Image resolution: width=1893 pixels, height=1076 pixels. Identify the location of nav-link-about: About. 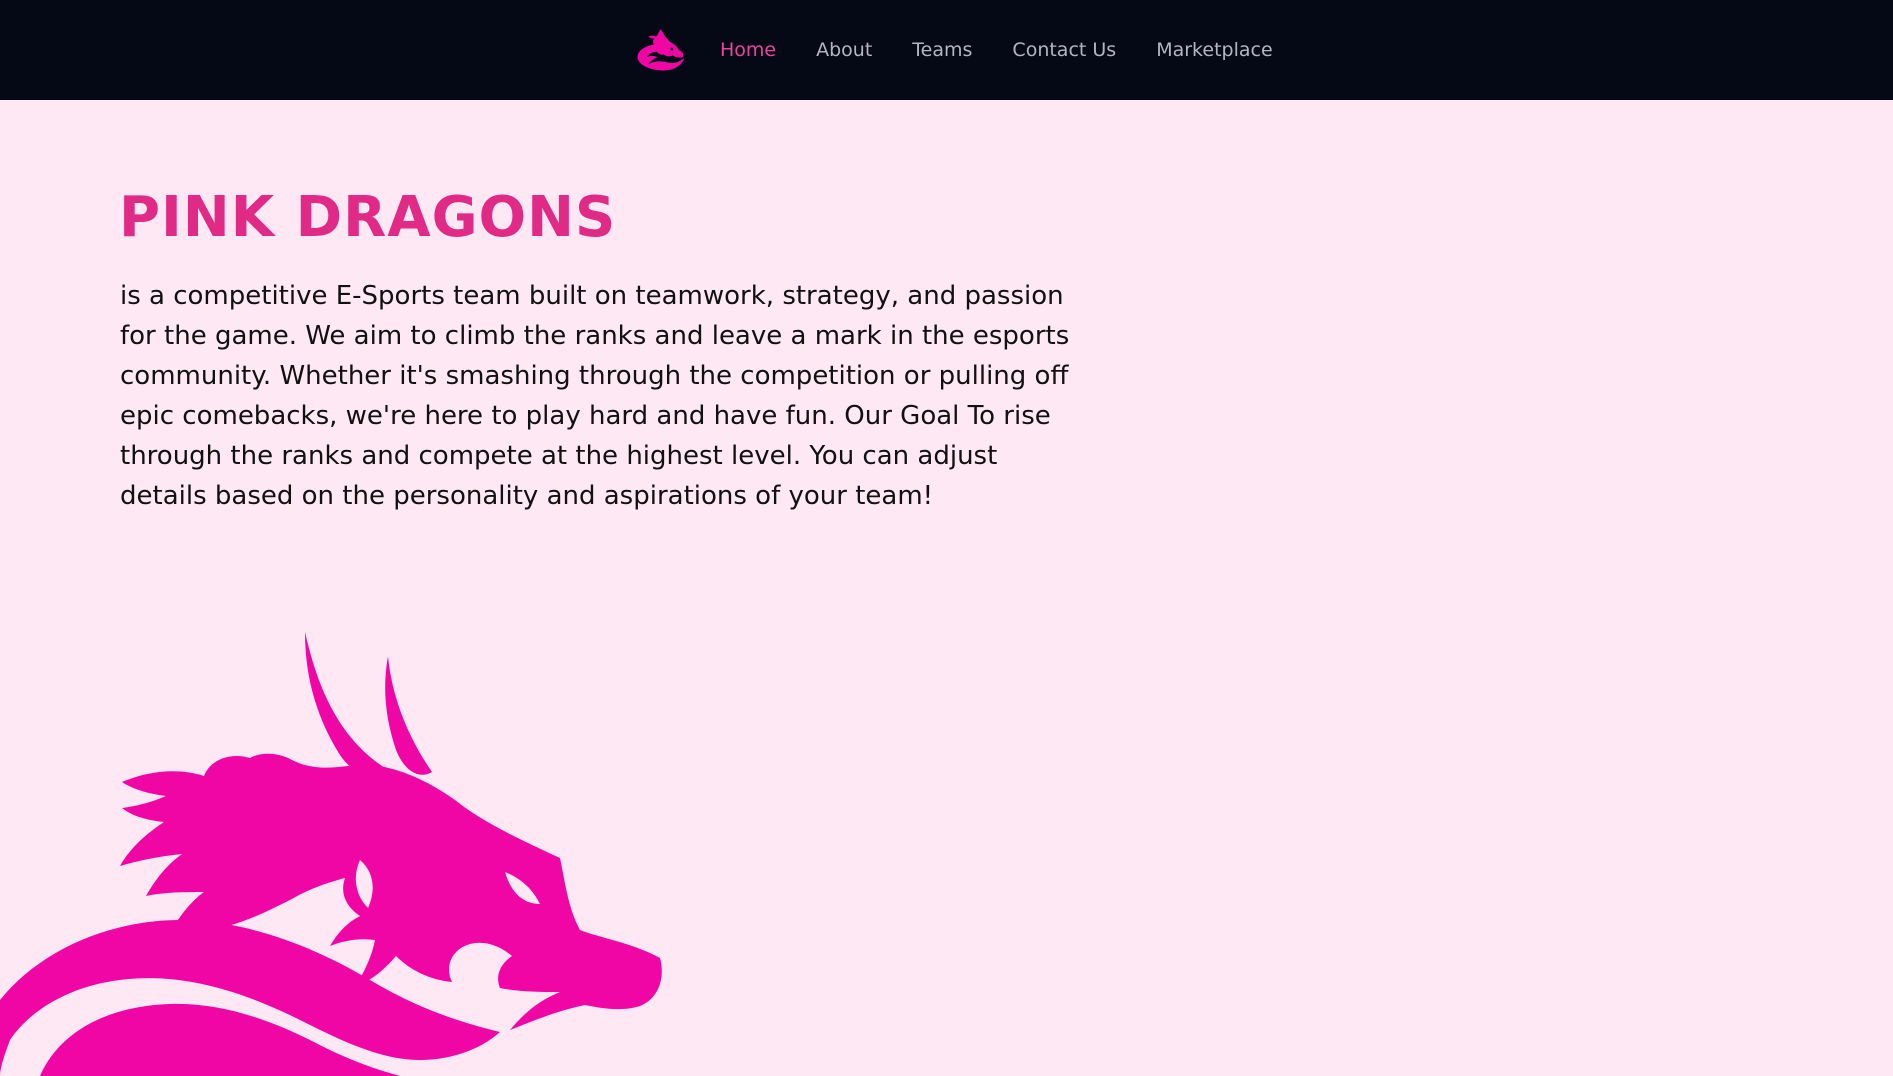
(844, 50).